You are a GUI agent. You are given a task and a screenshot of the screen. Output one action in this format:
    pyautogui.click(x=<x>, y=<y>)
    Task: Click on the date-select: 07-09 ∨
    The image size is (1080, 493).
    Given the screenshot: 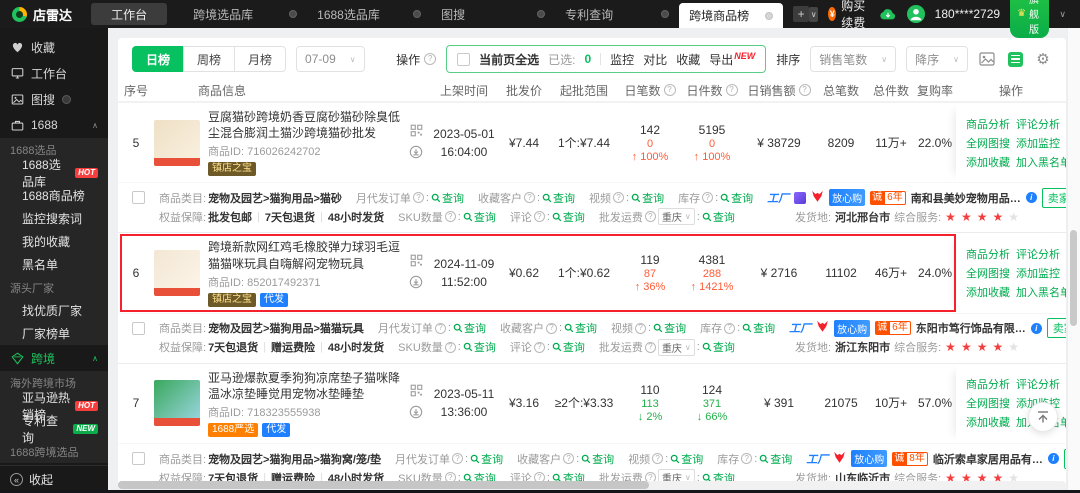 What is the action you would take?
    pyautogui.click(x=330, y=59)
    